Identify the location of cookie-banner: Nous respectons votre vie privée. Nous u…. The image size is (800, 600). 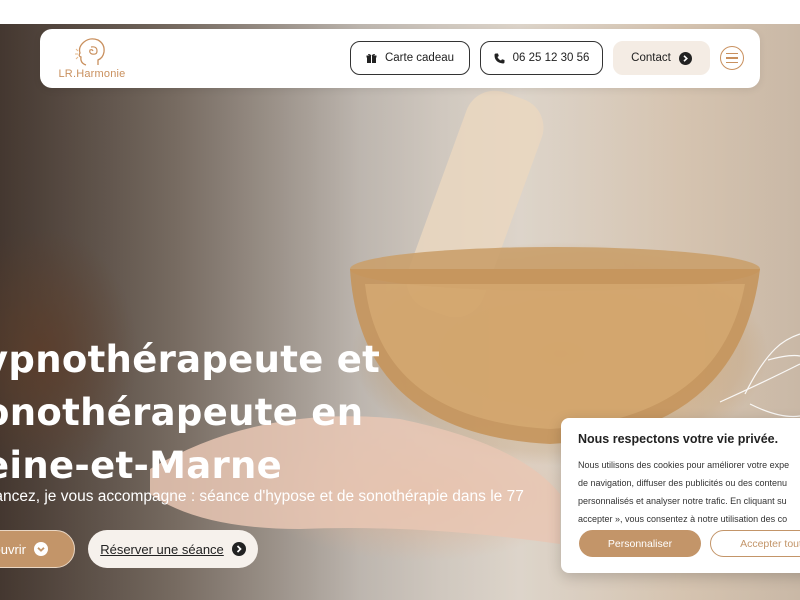
(680, 495).